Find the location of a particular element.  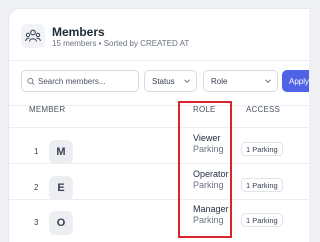

page-title: Members is located at coordinates (78, 32).